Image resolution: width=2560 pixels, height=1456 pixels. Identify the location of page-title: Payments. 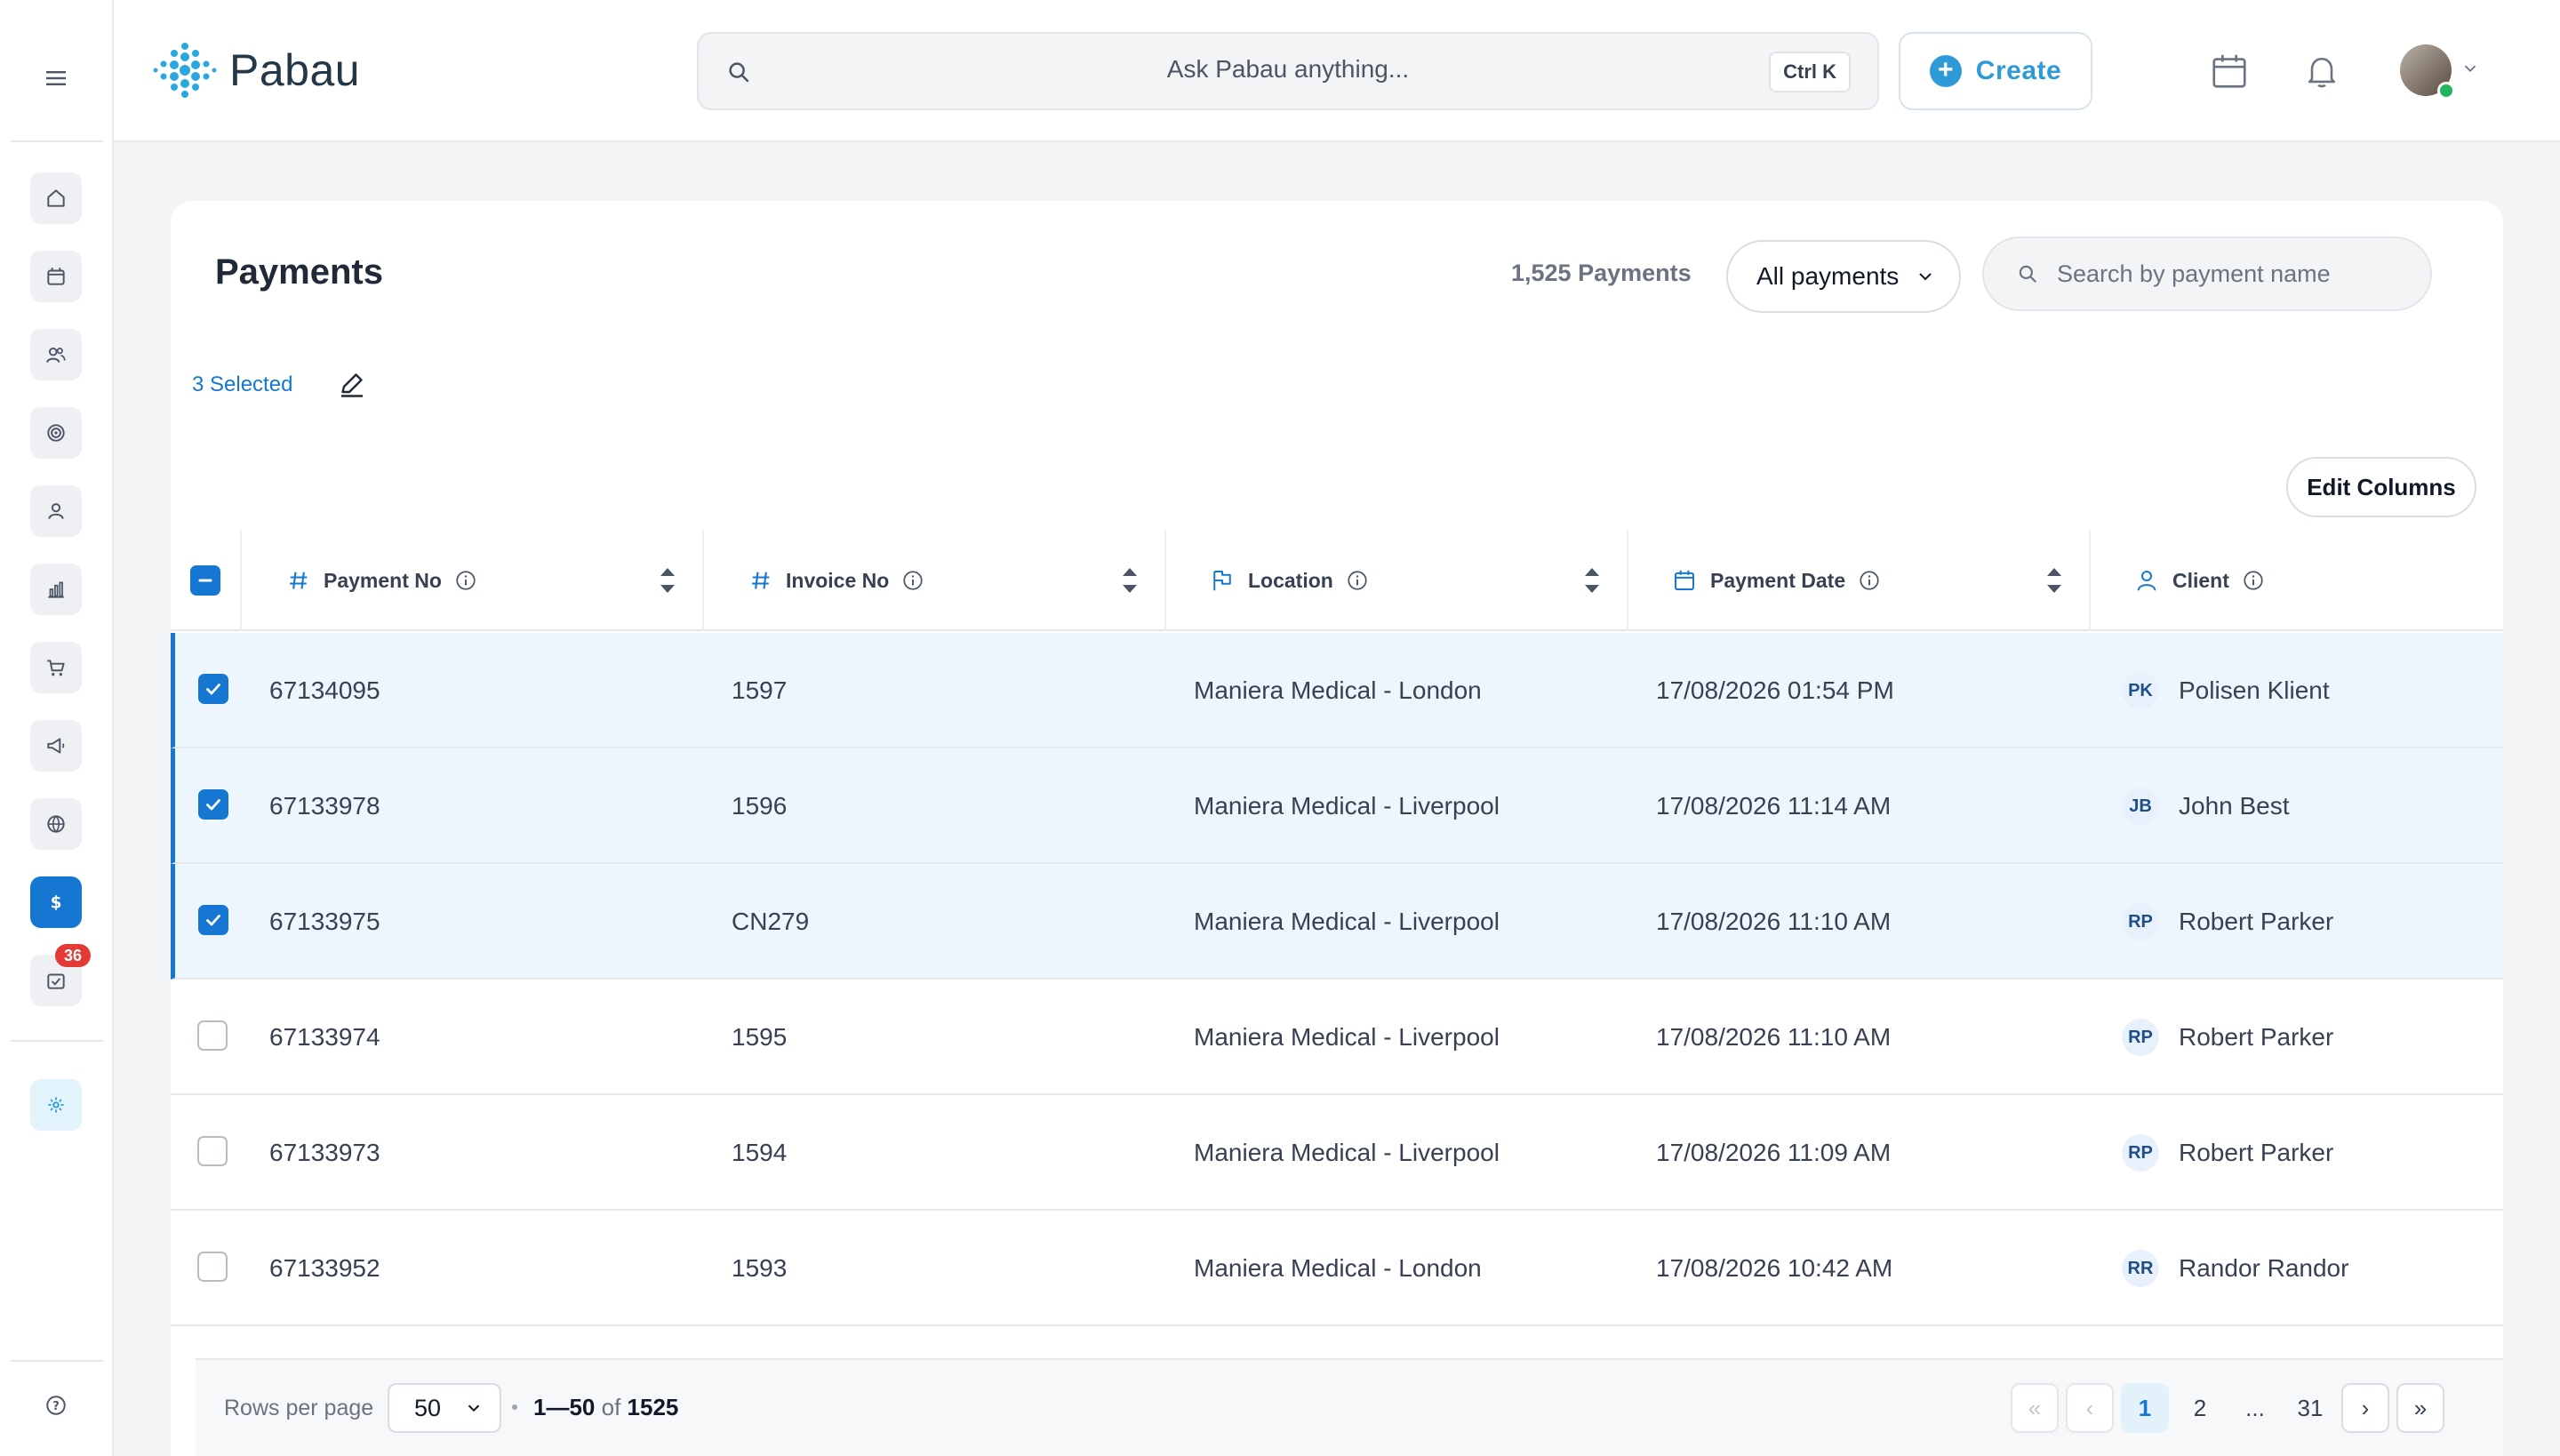
(299, 272).